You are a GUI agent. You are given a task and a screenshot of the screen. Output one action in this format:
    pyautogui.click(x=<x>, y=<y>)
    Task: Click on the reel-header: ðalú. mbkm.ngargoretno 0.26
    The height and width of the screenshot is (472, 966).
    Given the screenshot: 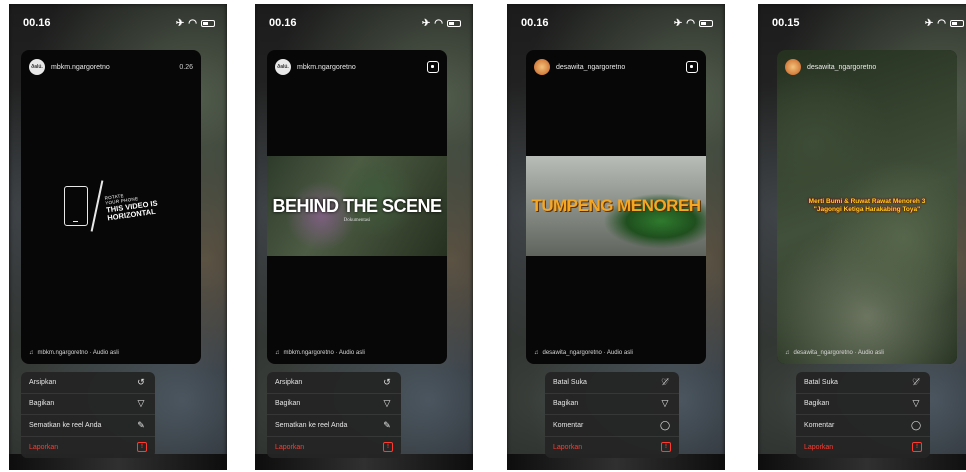 What is the action you would take?
    pyautogui.click(x=111, y=67)
    